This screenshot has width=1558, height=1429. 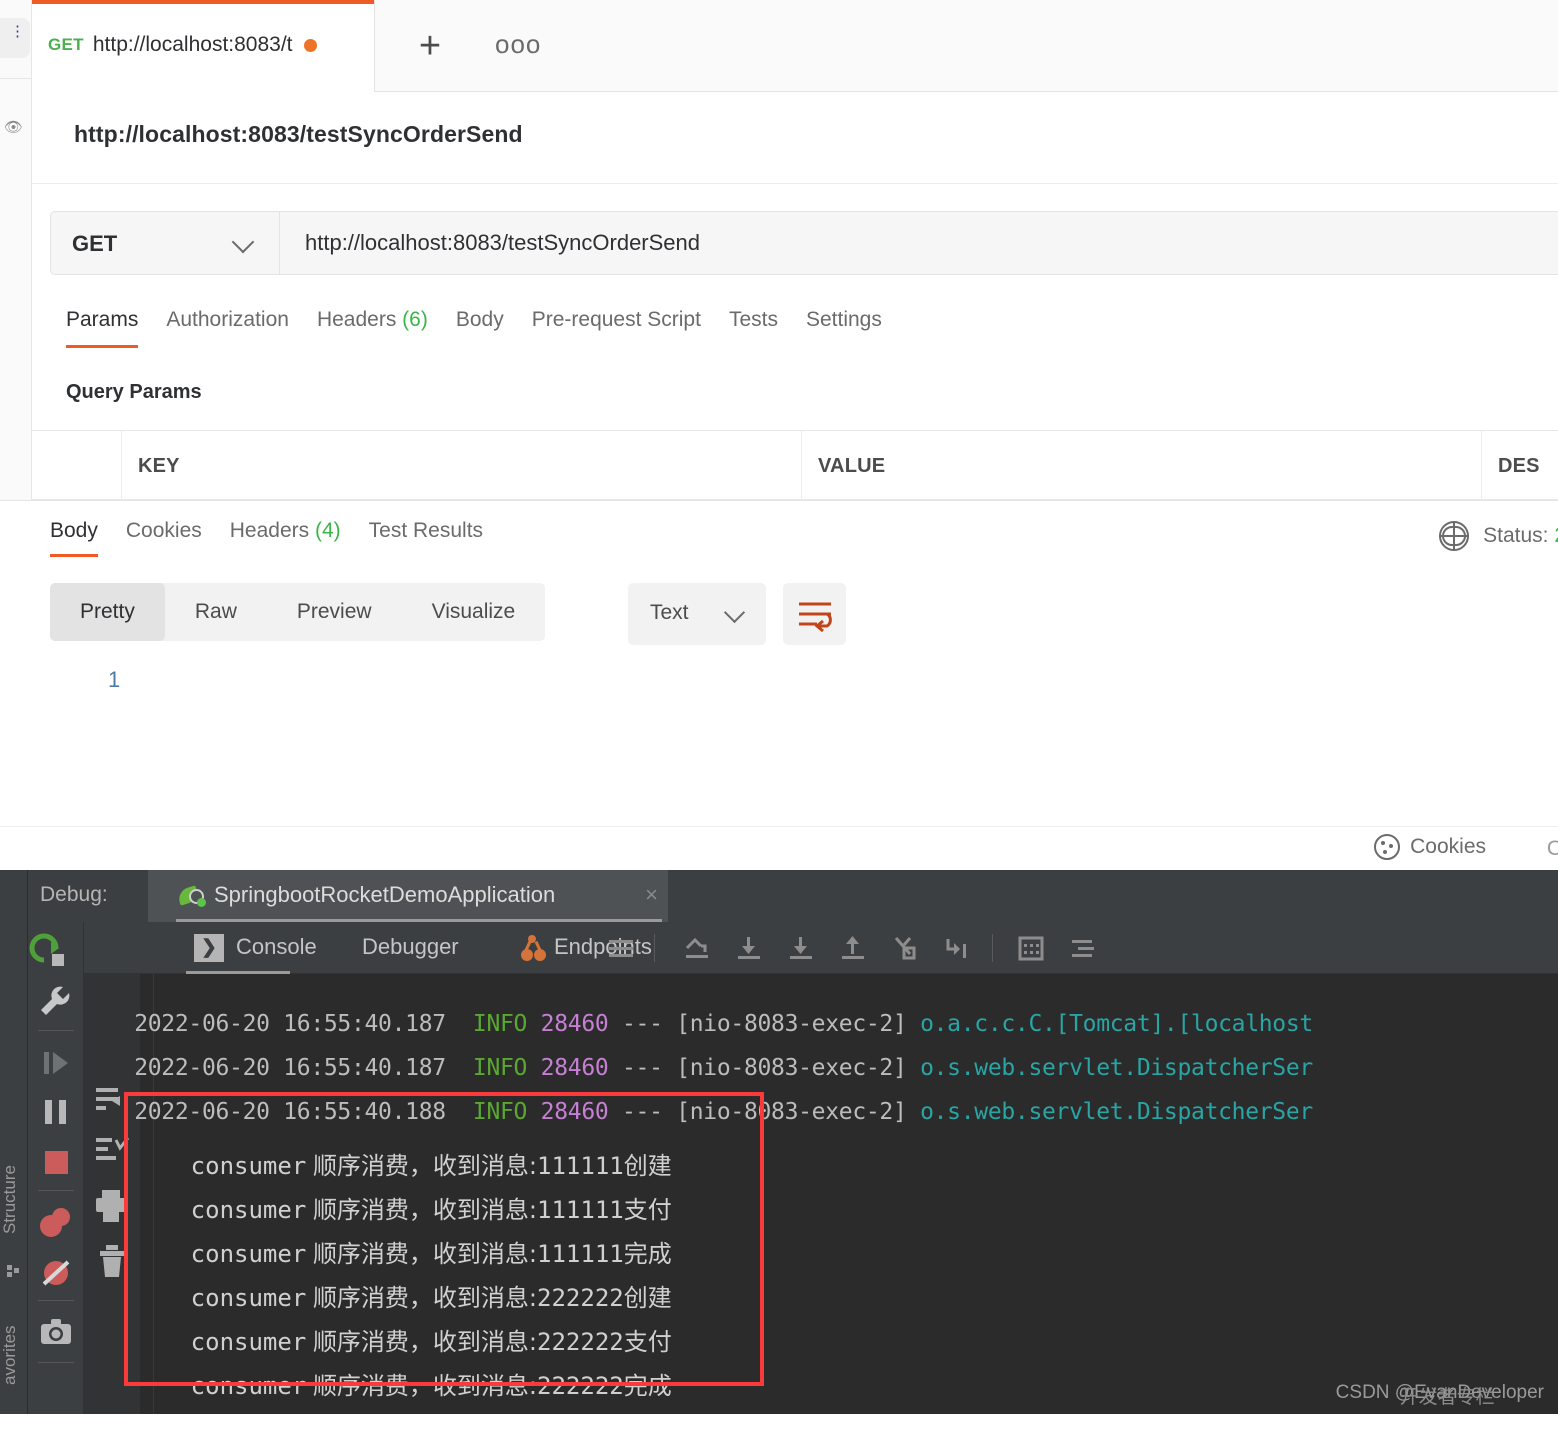 What do you see at coordinates (165, 243) in the screenshot?
I see `http-method-select: GET` at bounding box center [165, 243].